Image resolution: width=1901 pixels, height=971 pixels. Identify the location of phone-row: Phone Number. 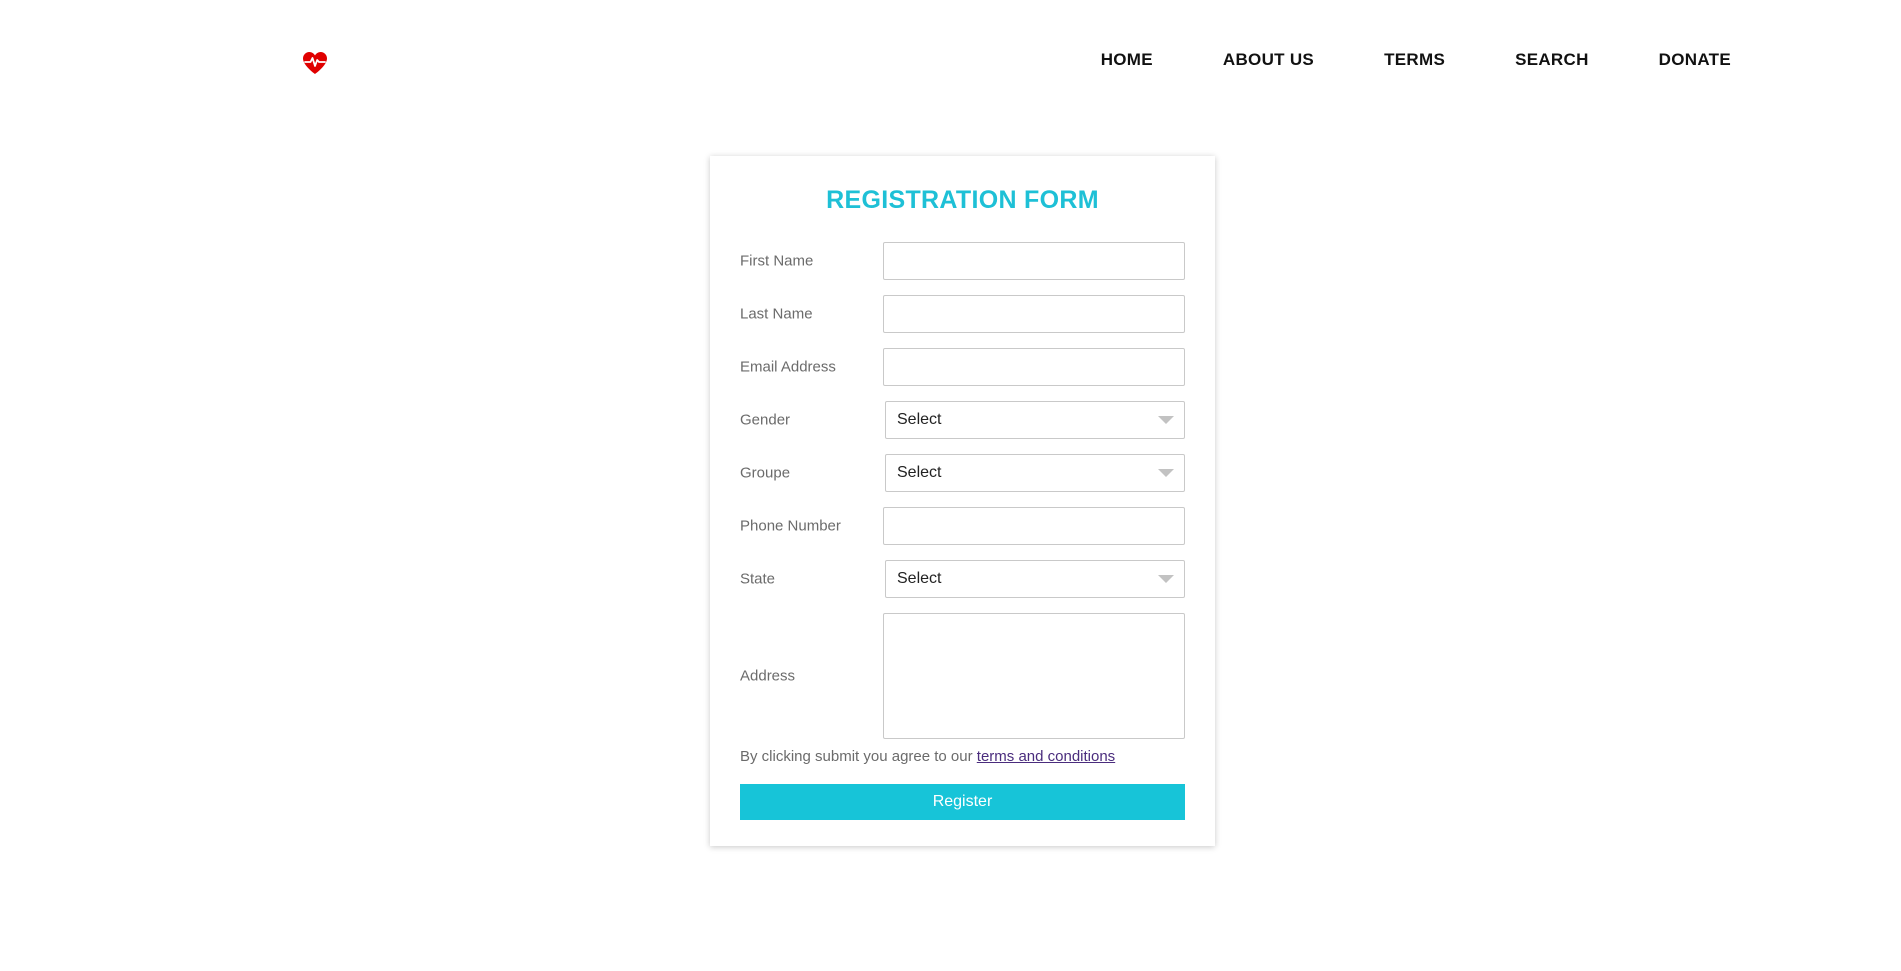
(962, 526).